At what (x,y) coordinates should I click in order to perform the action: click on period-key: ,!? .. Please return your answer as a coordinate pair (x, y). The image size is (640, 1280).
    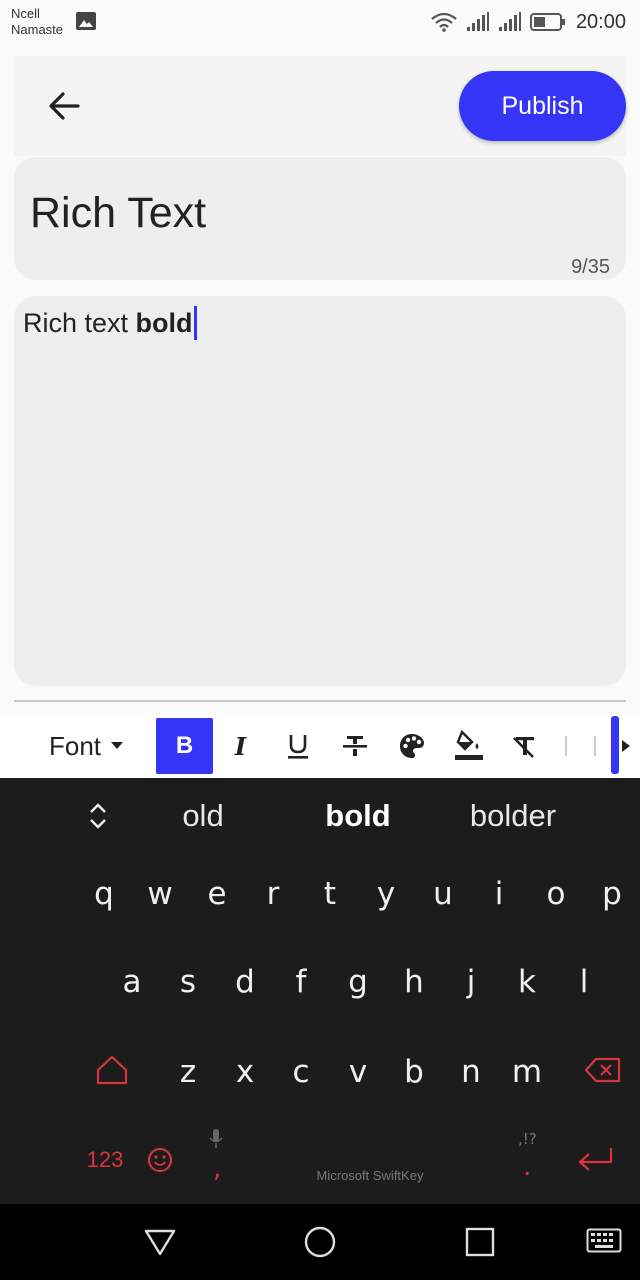
    Looking at the image, I should click on (527, 1158).